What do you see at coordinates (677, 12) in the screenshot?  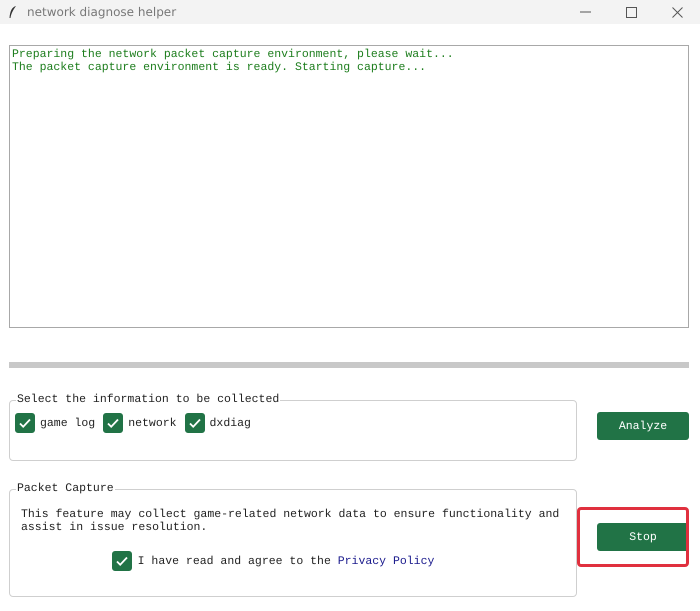 I see `close-icon` at bounding box center [677, 12].